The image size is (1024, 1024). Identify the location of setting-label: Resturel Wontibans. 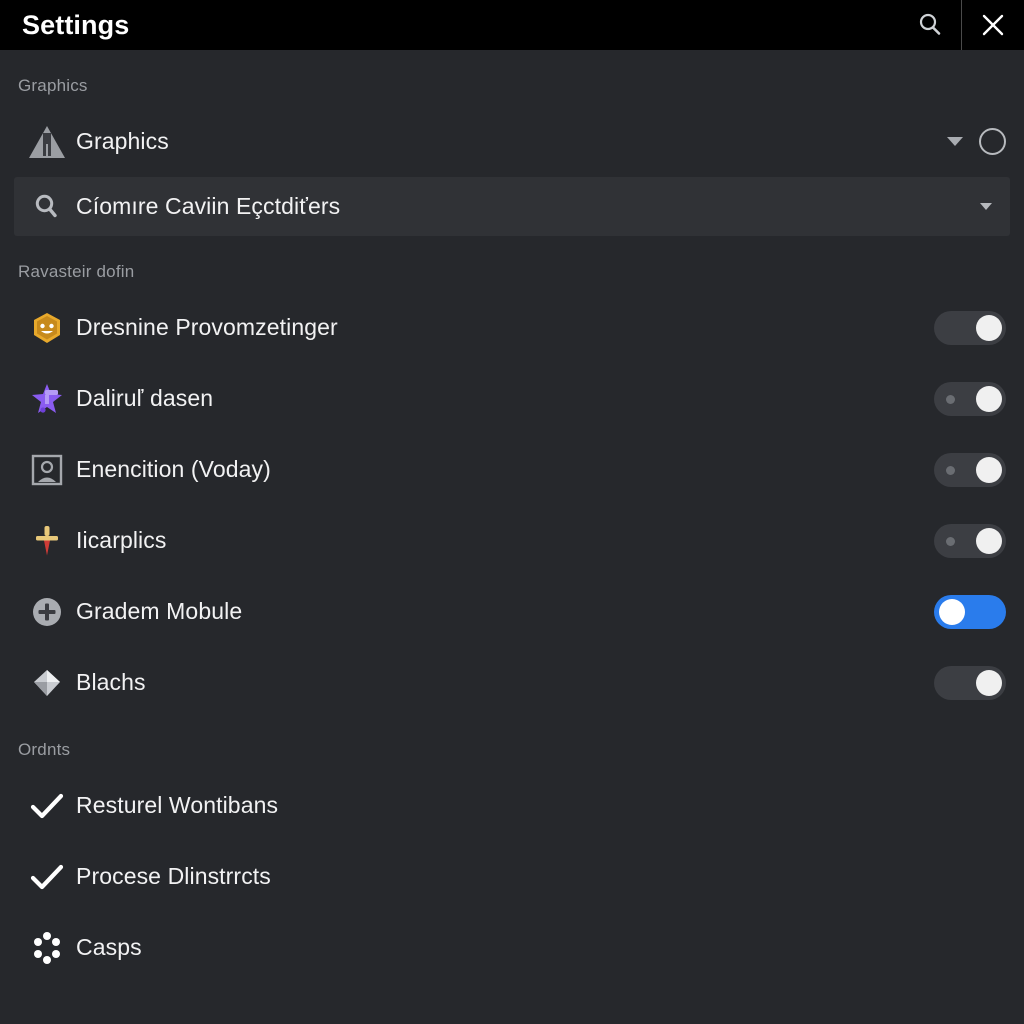
(177, 805).